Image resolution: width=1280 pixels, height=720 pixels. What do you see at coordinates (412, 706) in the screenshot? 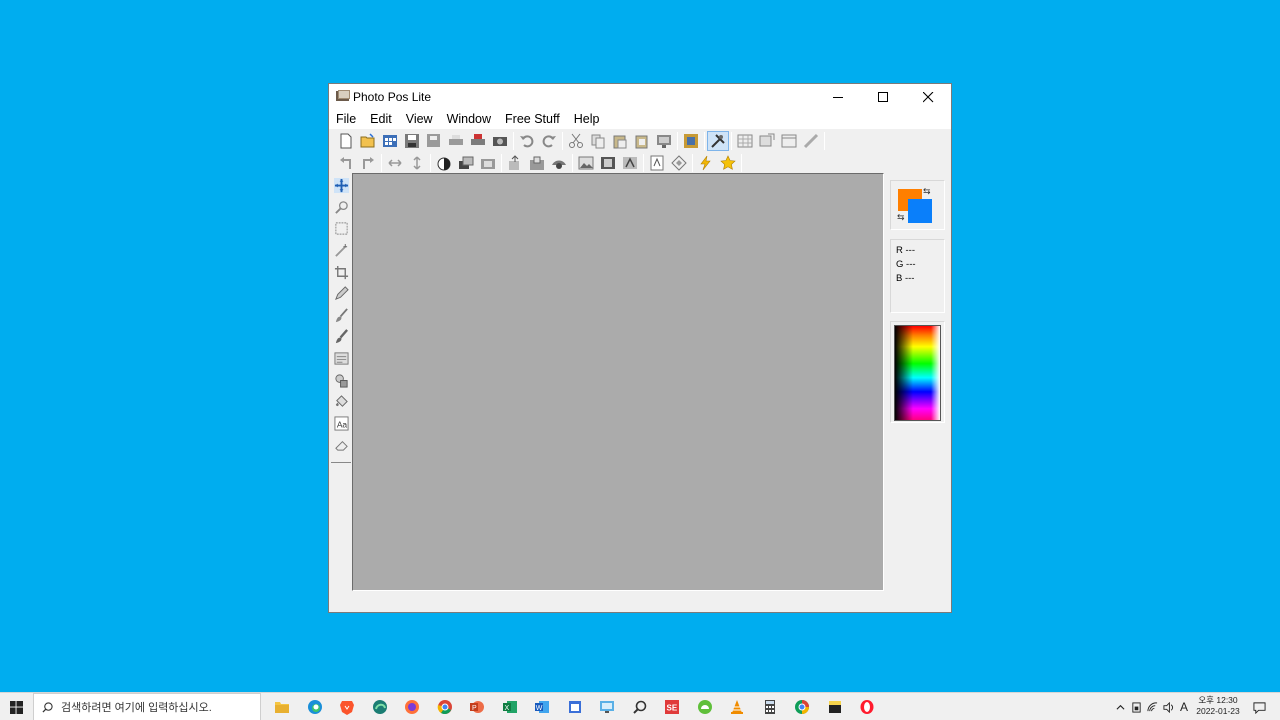
I see `taskbar-firefox` at bounding box center [412, 706].